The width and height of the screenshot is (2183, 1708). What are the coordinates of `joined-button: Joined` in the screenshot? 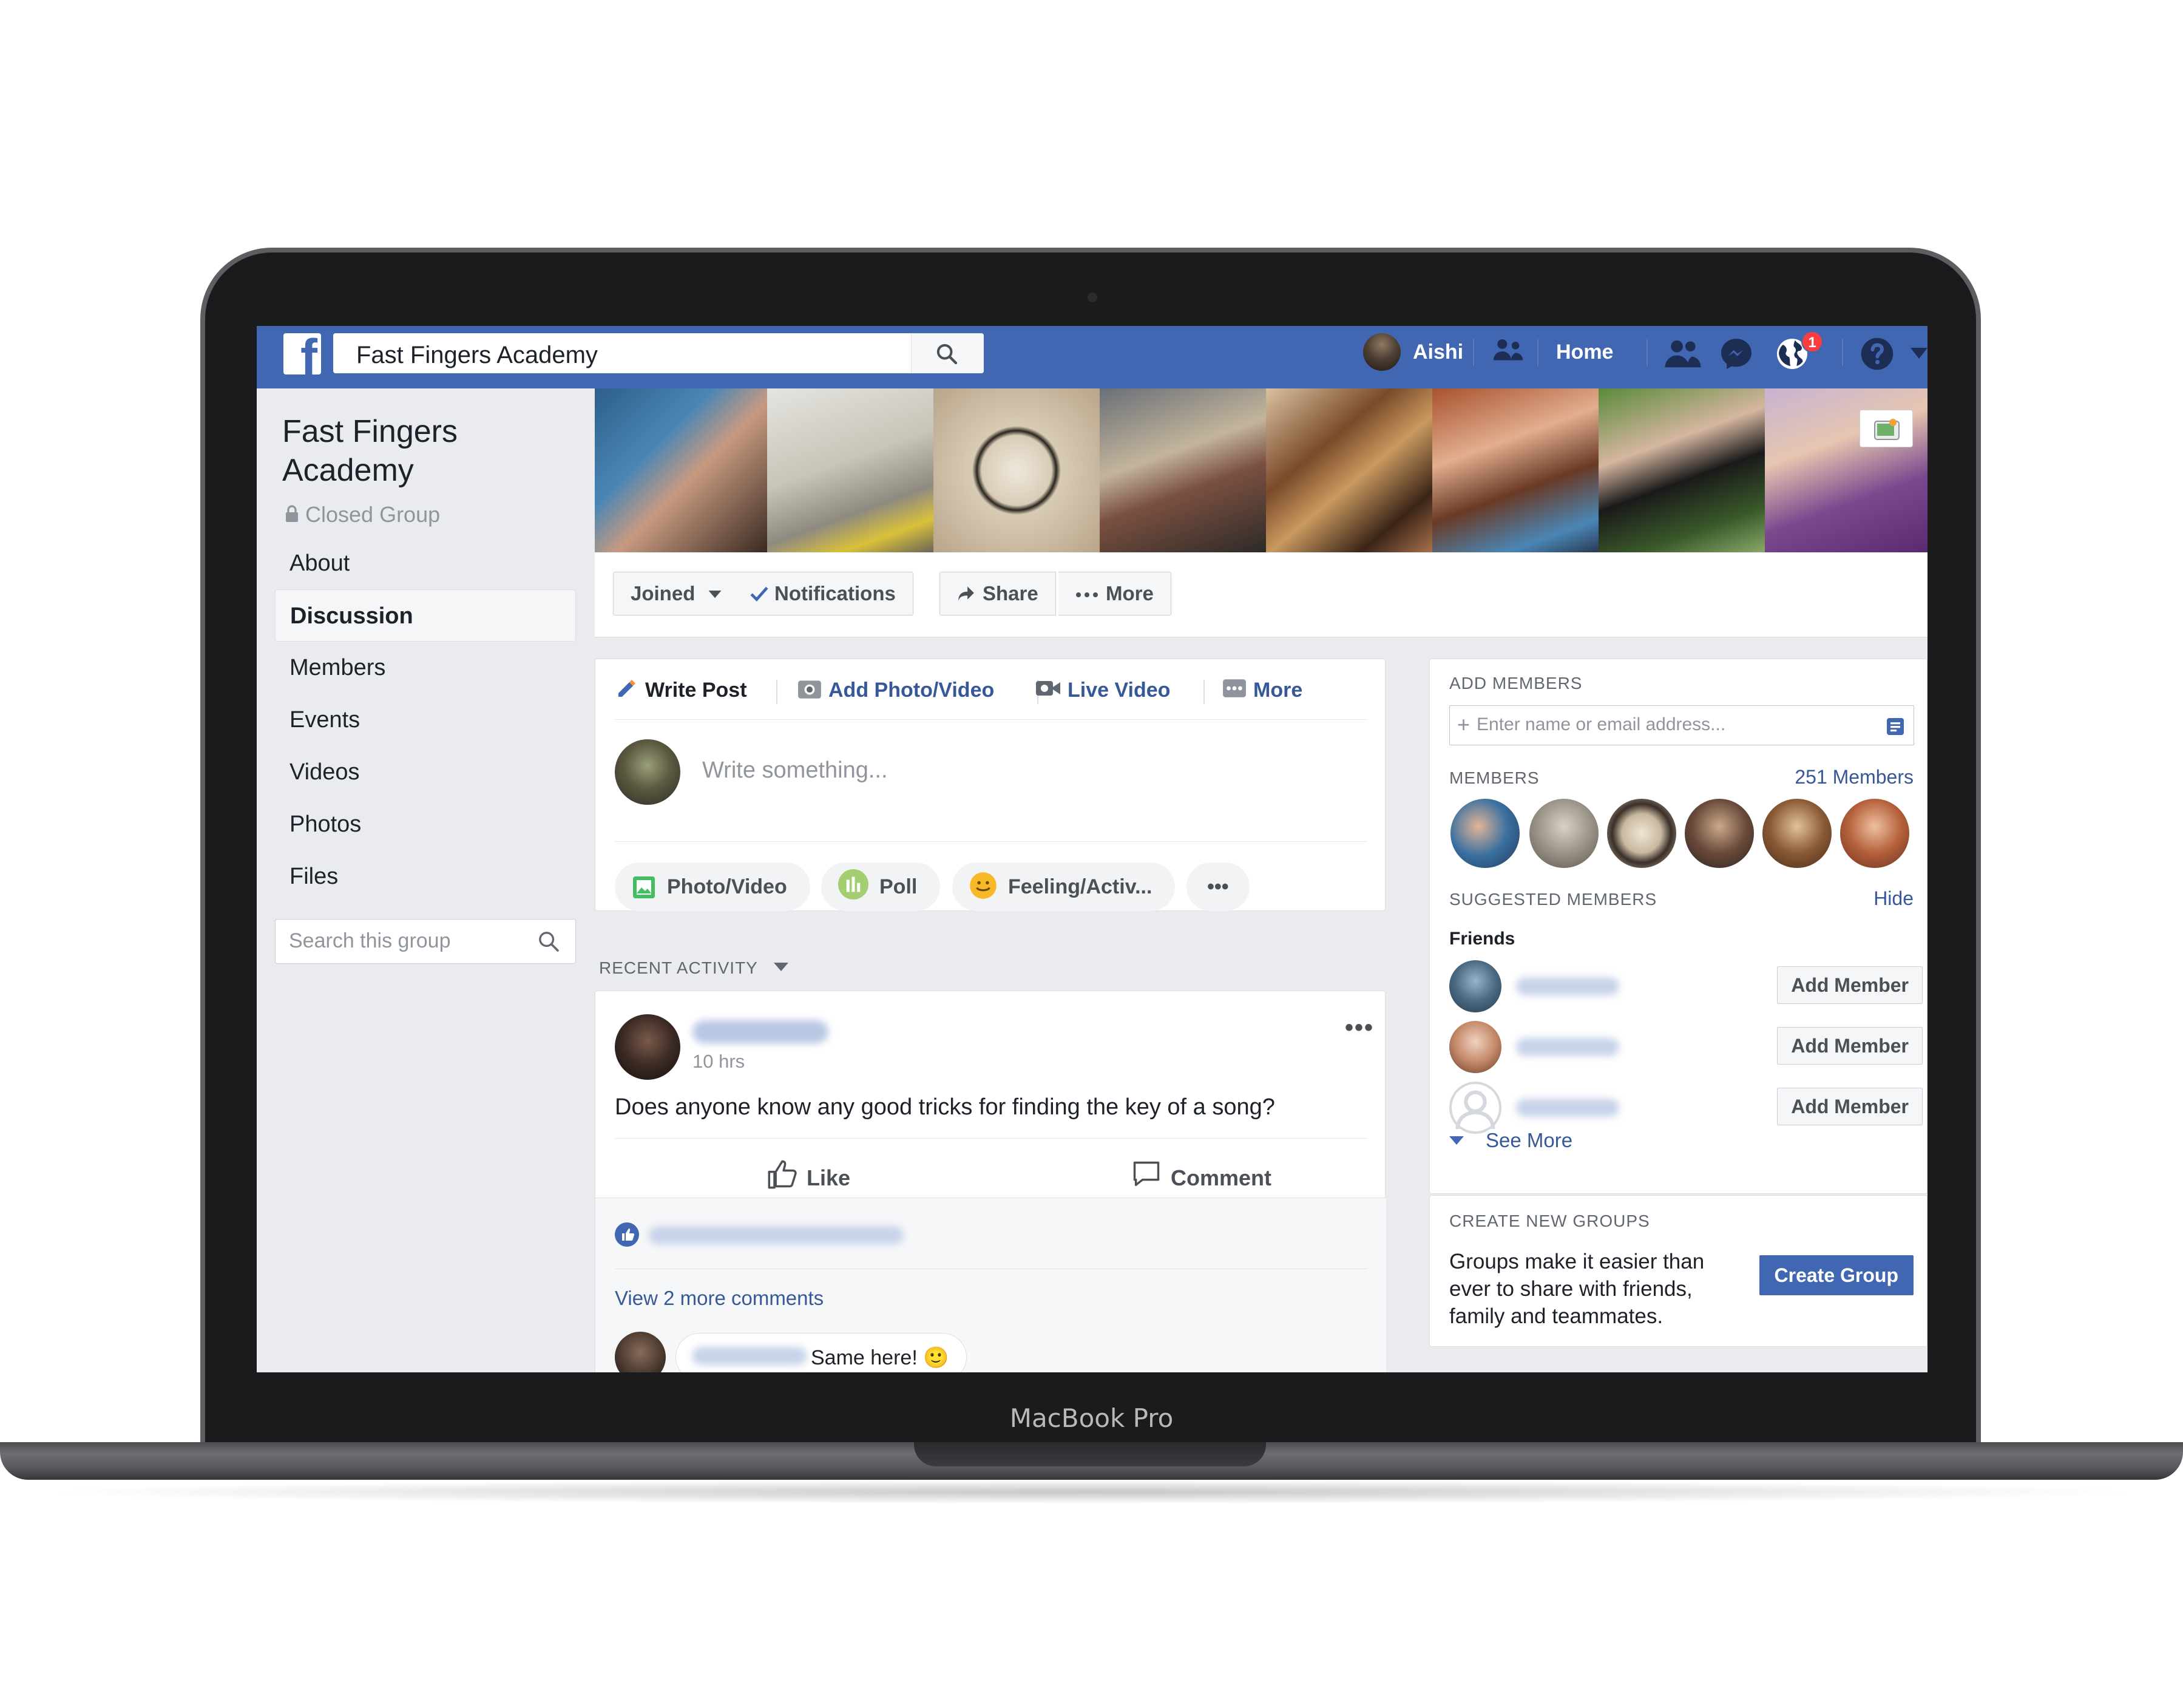 It's located at (676, 593).